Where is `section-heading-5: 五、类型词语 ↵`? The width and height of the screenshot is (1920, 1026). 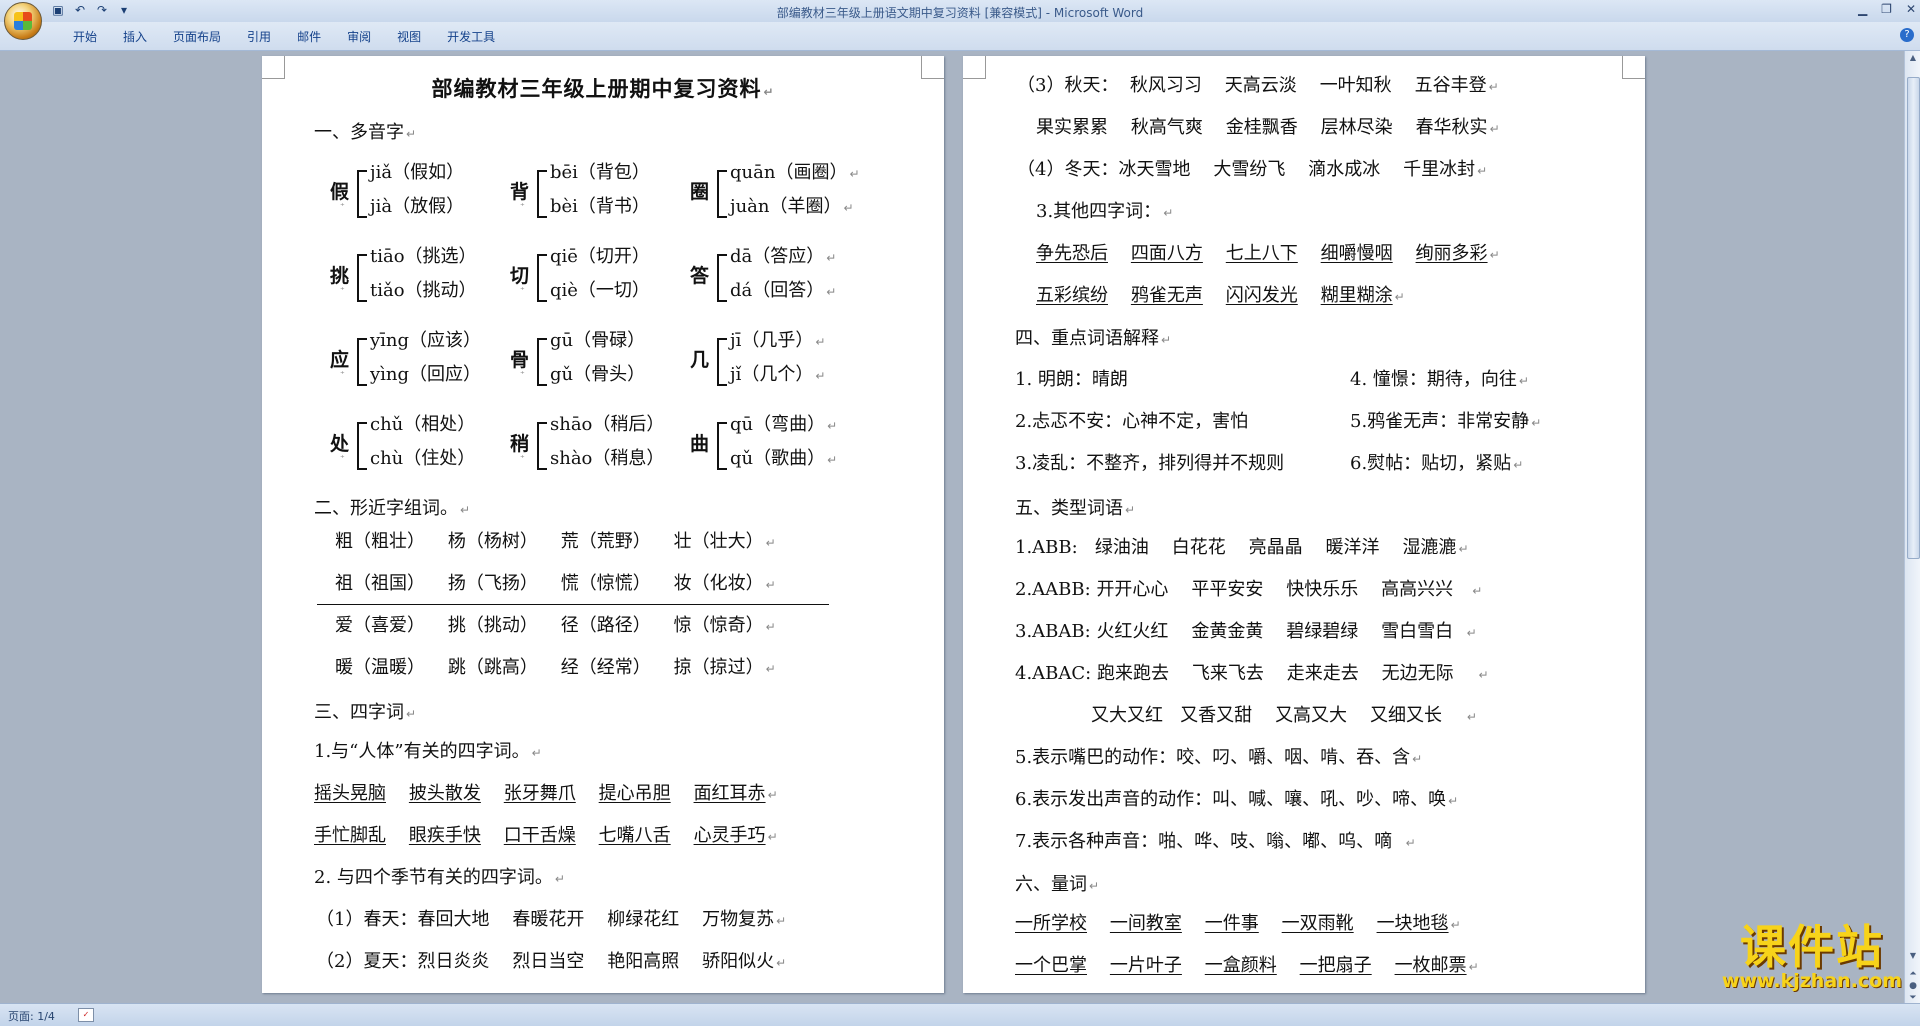
section-heading-5: 五、类型词语 ↵ is located at coordinates (1075, 508).